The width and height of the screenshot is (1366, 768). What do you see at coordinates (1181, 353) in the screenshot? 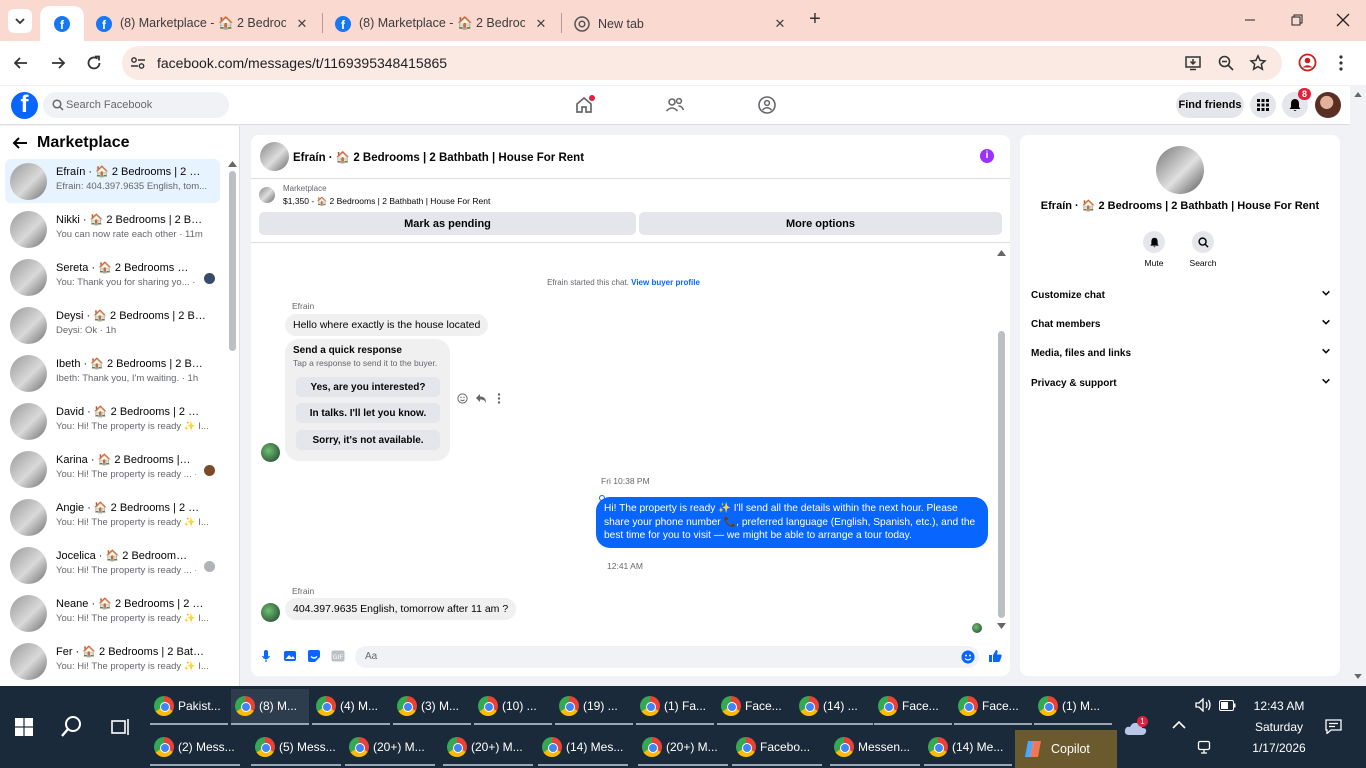
I see `media-files-links-section: Media, files and links` at bounding box center [1181, 353].